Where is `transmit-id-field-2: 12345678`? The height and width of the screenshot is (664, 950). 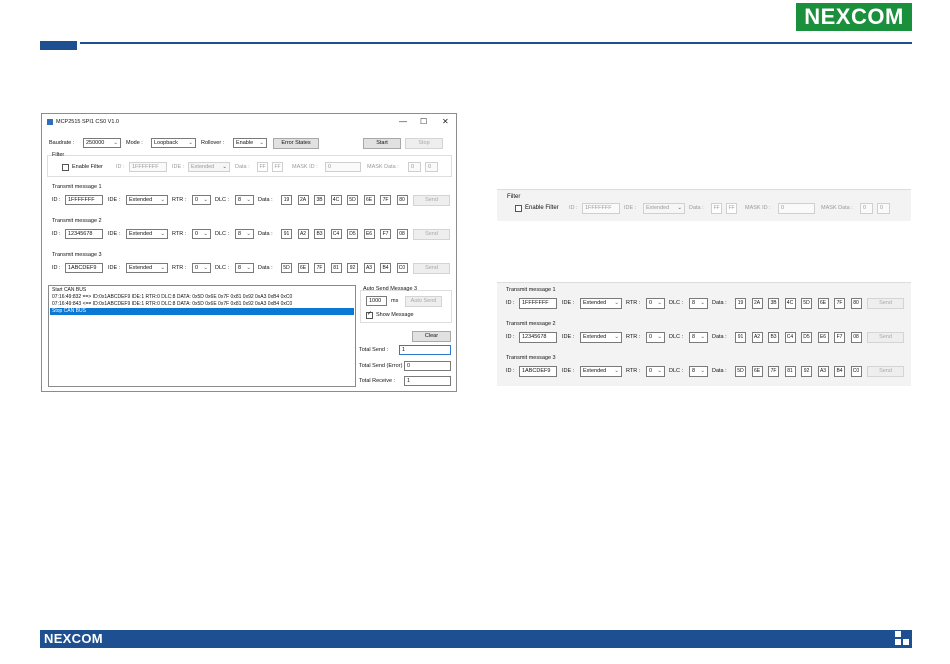
transmit-id-field-2: 12345678 is located at coordinates (84, 234).